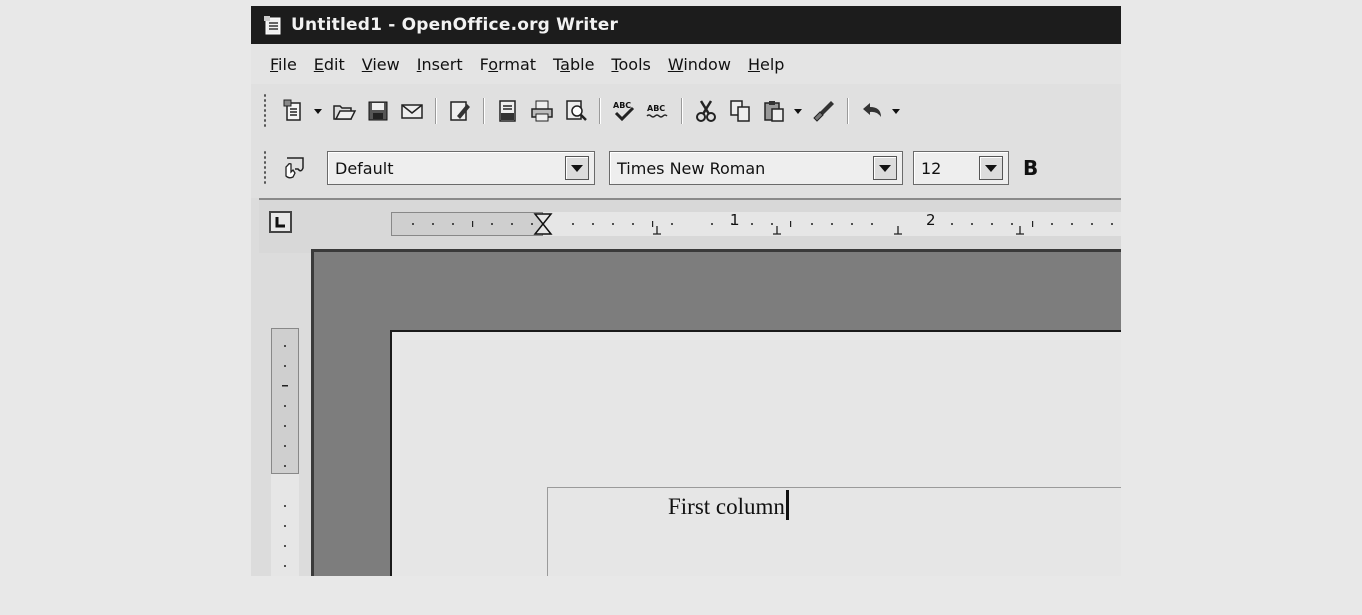 This screenshot has width=1362, height=615. I want to click on open-folder-icon, so click(344, 111).